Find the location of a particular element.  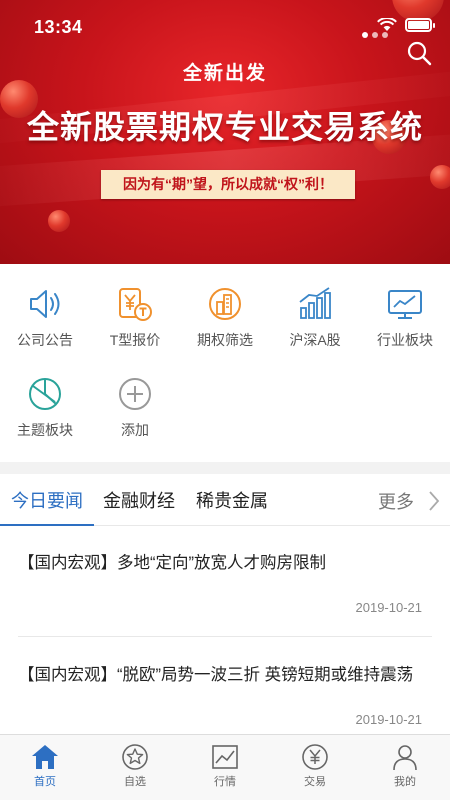

yen-icon is located at coordinates (315, 757).